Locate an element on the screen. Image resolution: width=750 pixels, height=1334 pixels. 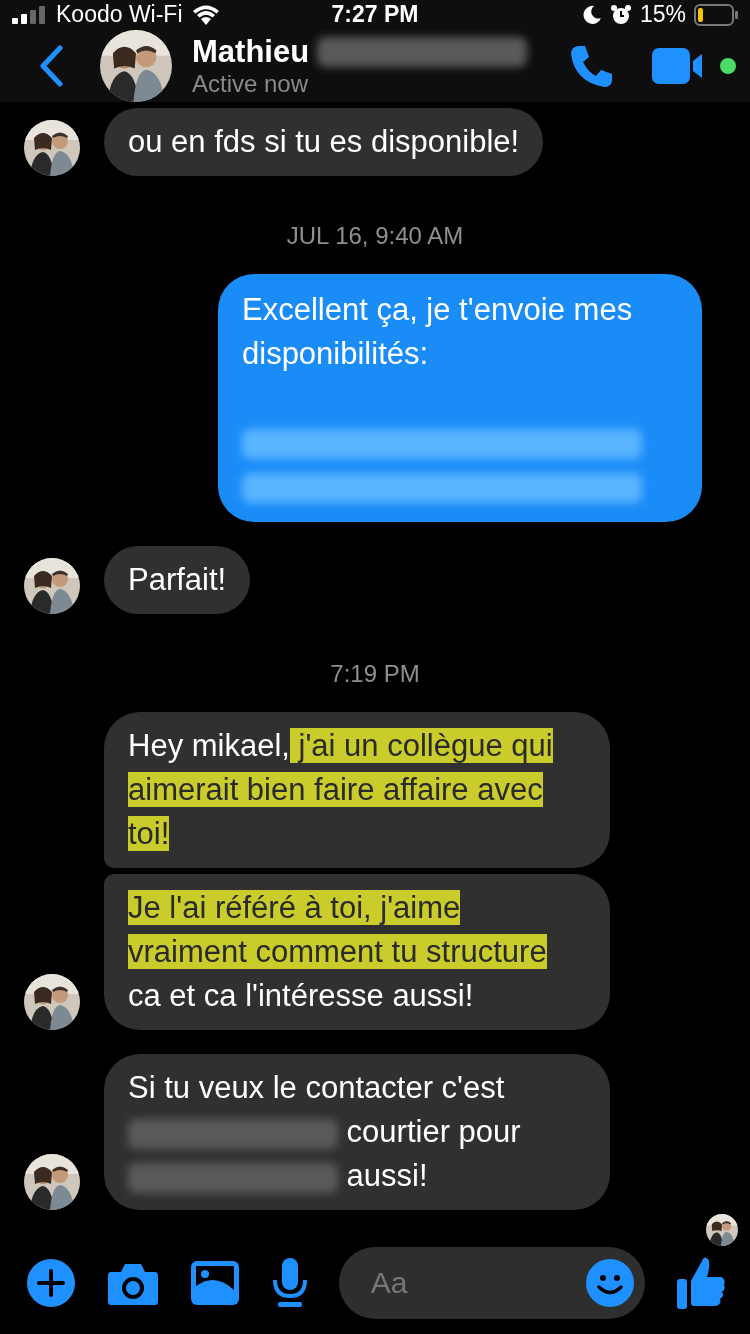
battery-icon is located at coordinates (716, 14).